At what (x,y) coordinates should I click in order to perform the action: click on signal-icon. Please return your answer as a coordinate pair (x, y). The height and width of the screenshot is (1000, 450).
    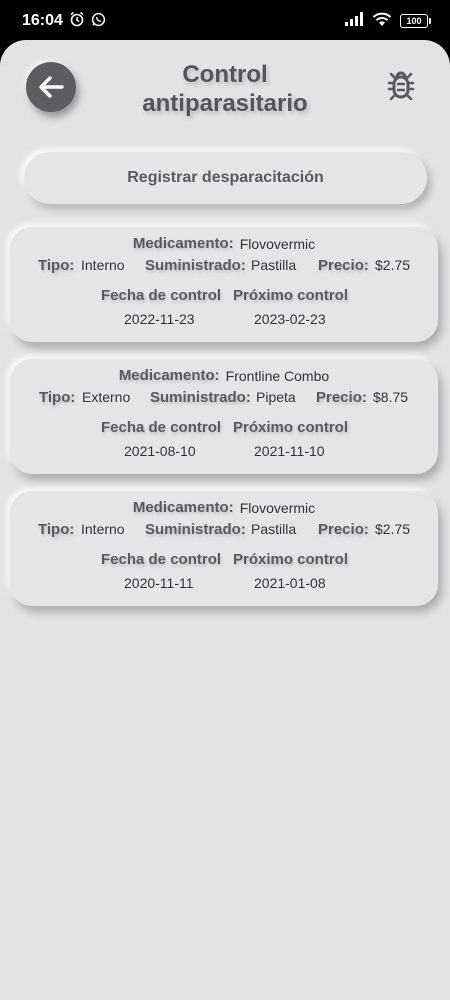
    Looking at the image, I should click on (354, 21).